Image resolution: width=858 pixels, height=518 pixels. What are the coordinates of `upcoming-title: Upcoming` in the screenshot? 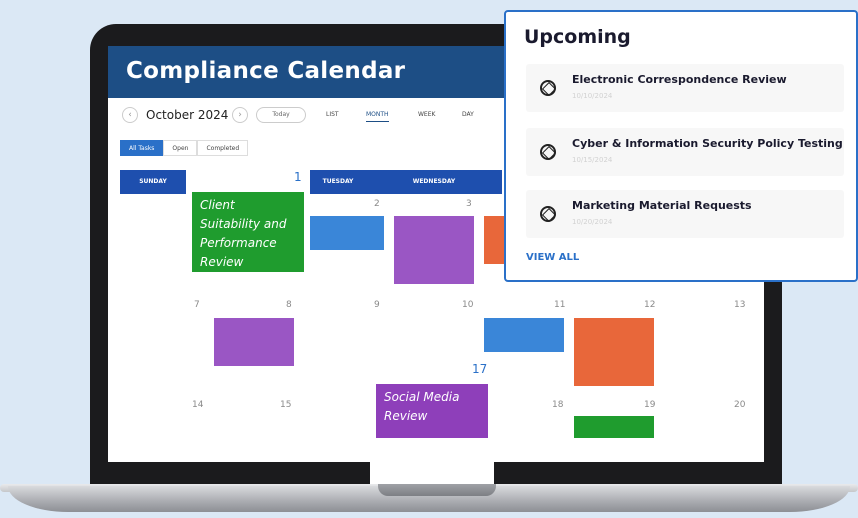 It's located at (577, 37).